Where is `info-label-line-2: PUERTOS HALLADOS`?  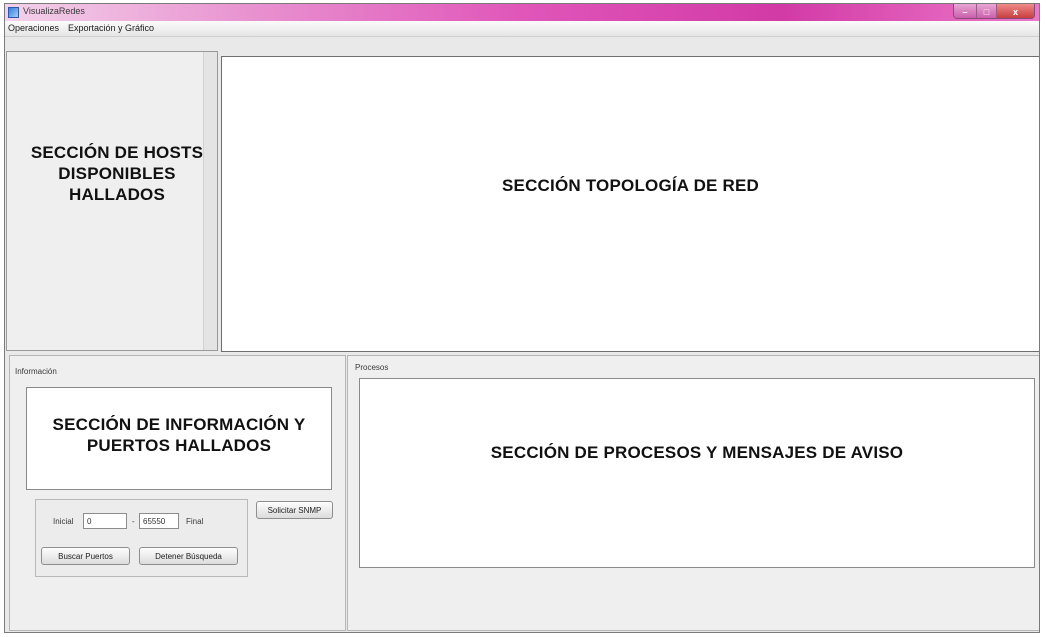
info-label-line-2: PUERTOS HALLADOS is located at coordinates (179, 445).